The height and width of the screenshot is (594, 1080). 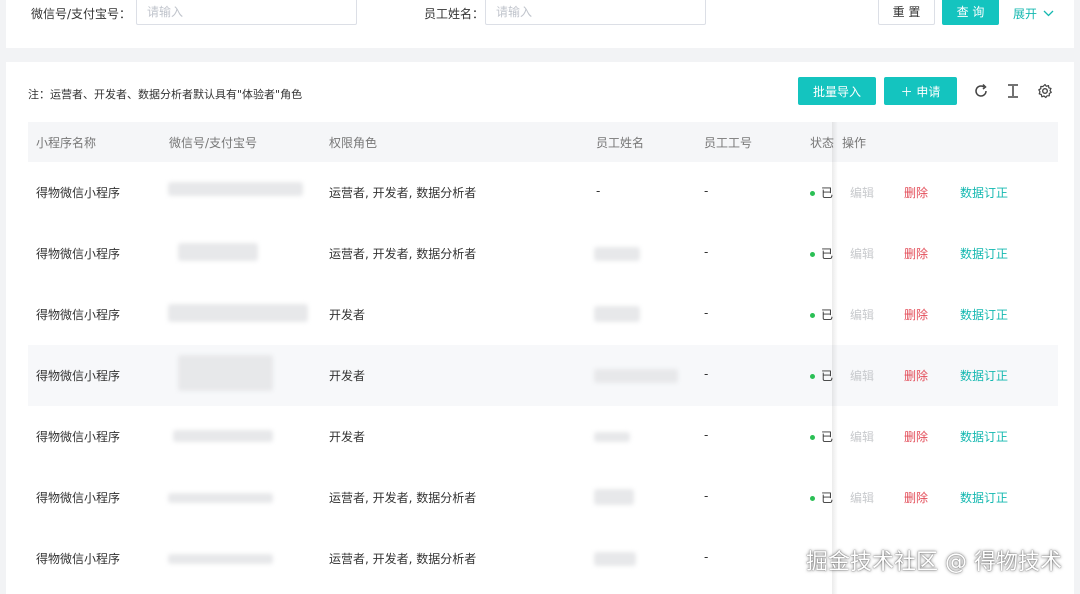 What do you see at coordinates (620, 143) in the screenshot?
I see `column-header: 员工姓名` at bounding box center [620, 143].